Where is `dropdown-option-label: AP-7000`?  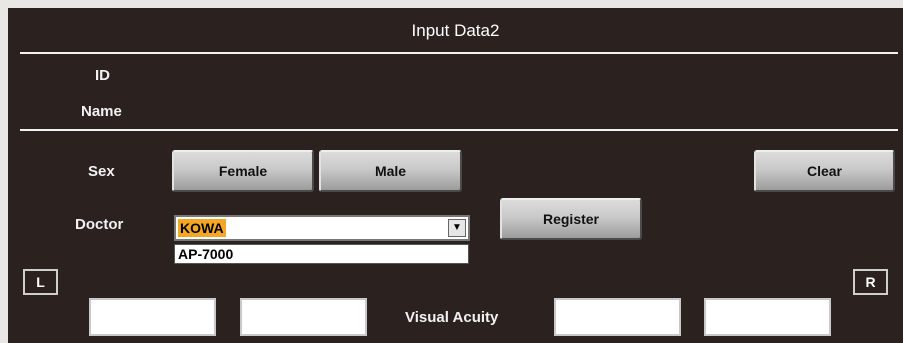
dropdown-option-label: AP-7000 is located at coordinates (206, 254).